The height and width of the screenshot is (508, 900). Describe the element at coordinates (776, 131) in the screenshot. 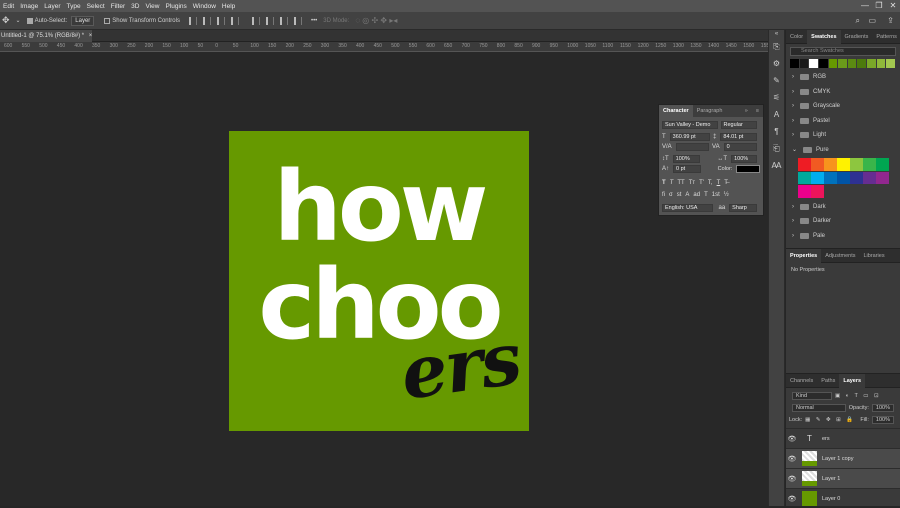

I see `paragraph-icon: ¶` at that location.